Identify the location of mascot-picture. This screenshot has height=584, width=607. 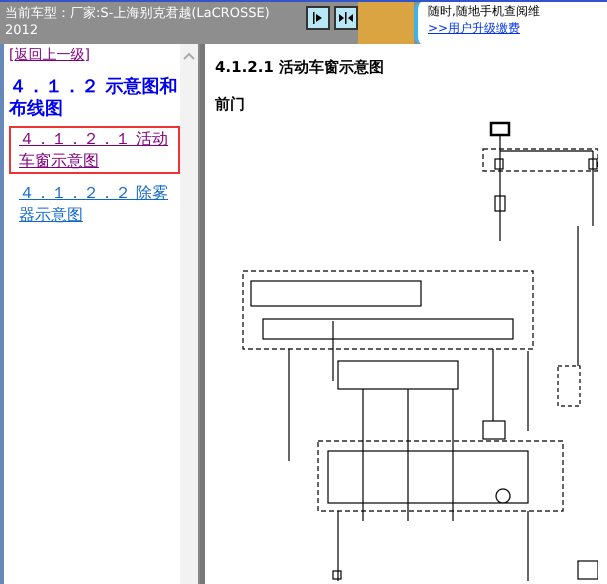
(386, 23).